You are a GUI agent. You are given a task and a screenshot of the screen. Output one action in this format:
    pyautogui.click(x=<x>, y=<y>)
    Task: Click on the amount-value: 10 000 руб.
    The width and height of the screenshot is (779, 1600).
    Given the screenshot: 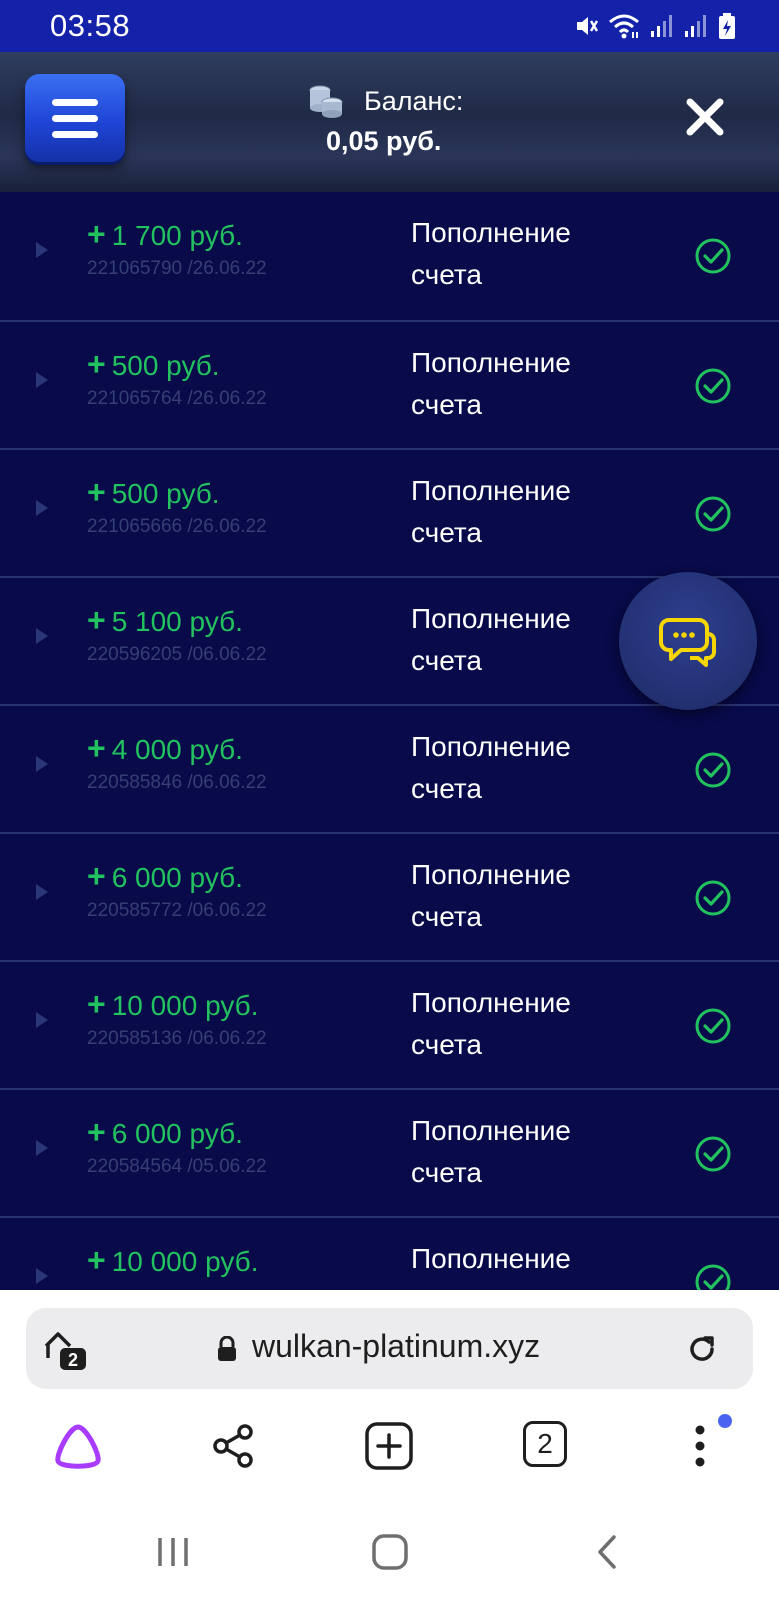 What is the action you would take?
    pyautogui.click(x=185, y=1261)
    